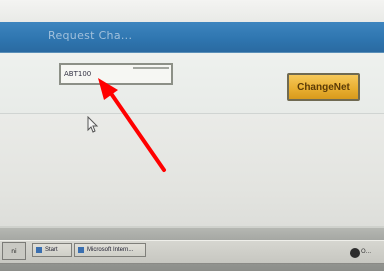 This screenshot has height=271, width=384. Describe the element at coordinates (81, 250) in the screenshot. I see `browser-icon` at that location.